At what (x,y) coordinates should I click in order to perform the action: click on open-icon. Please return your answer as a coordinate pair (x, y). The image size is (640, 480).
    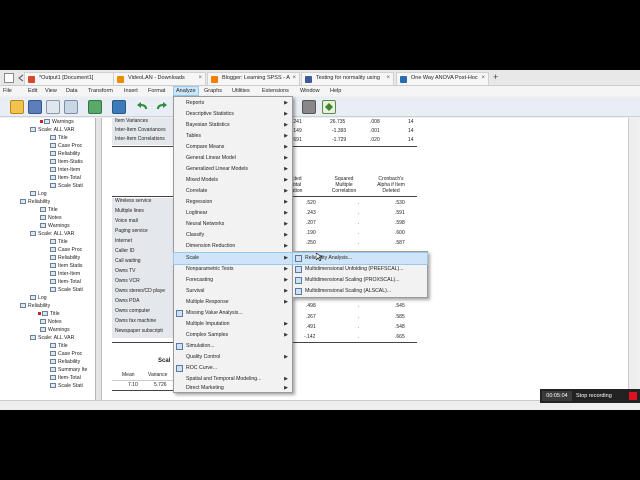
    Looking at the image, I should click on (17, 107).